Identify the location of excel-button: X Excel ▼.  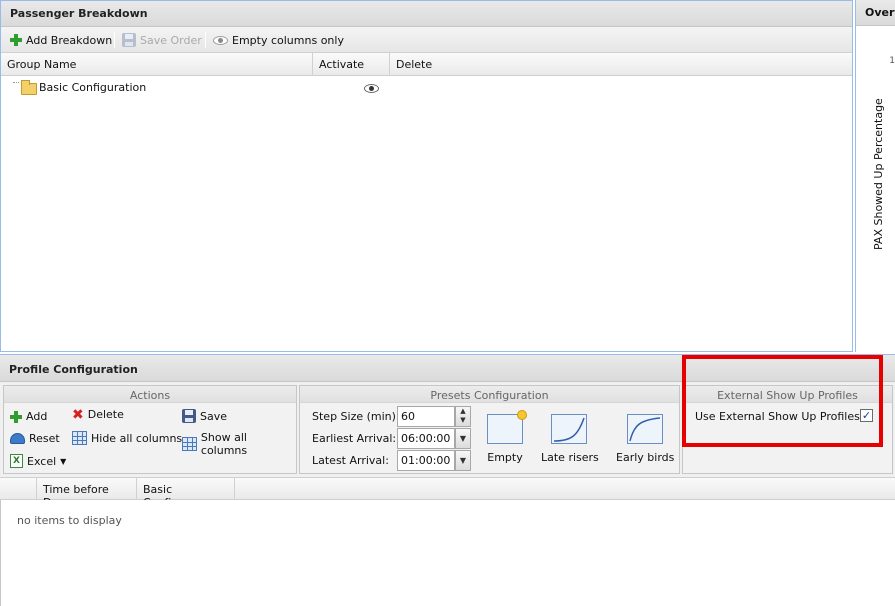
(38, 461).